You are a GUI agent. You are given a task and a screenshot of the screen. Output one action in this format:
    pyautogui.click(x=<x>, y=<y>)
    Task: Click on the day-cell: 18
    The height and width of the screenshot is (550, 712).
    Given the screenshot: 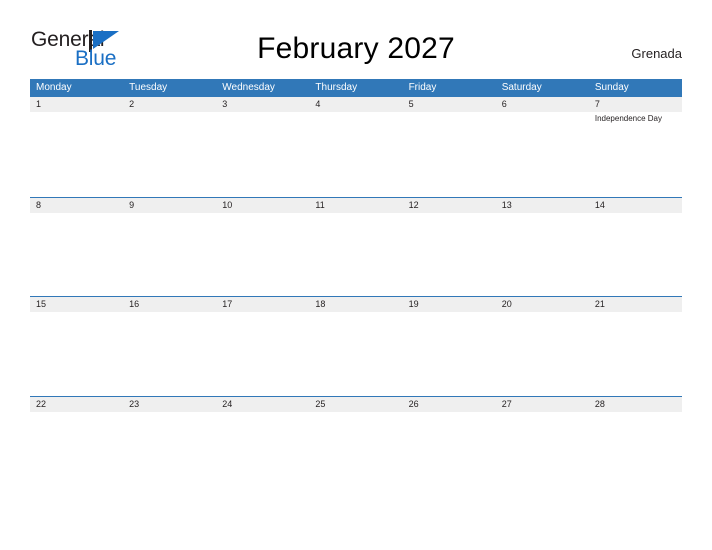 What is the action you would take?
    pyautogui.click(x=356, y=346)
    